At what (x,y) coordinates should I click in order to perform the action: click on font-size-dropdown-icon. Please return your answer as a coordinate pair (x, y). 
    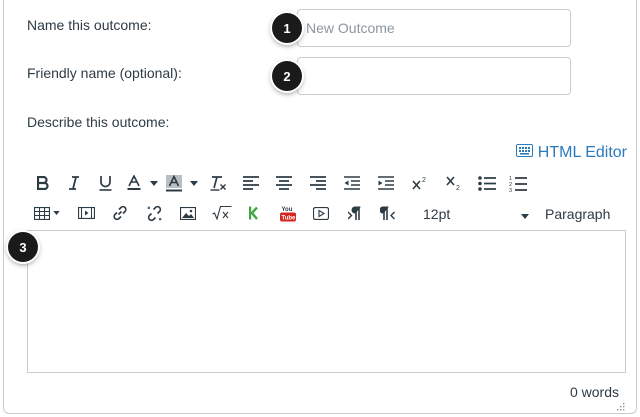
    Looking at the image, I should click on (525, 214).